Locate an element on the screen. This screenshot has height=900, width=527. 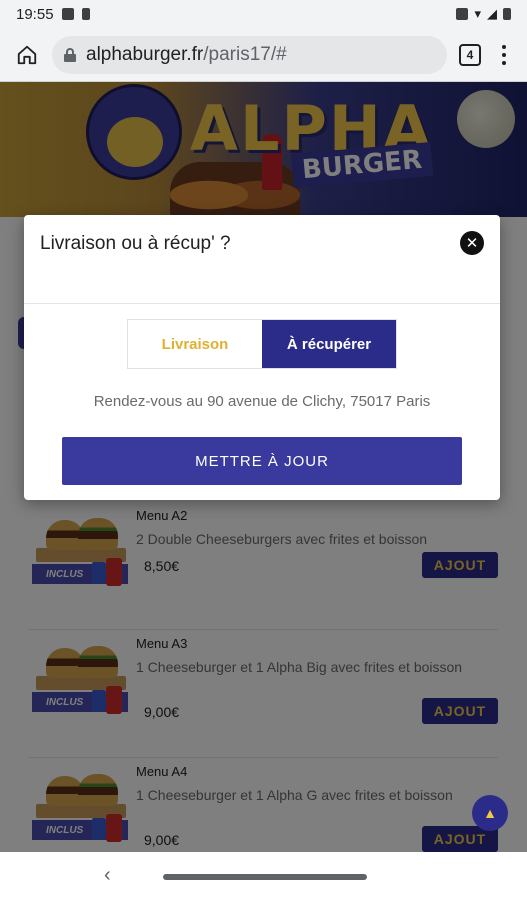
dialog-title: Livraison ou à récup' ? is located at coordinates (135, 243).